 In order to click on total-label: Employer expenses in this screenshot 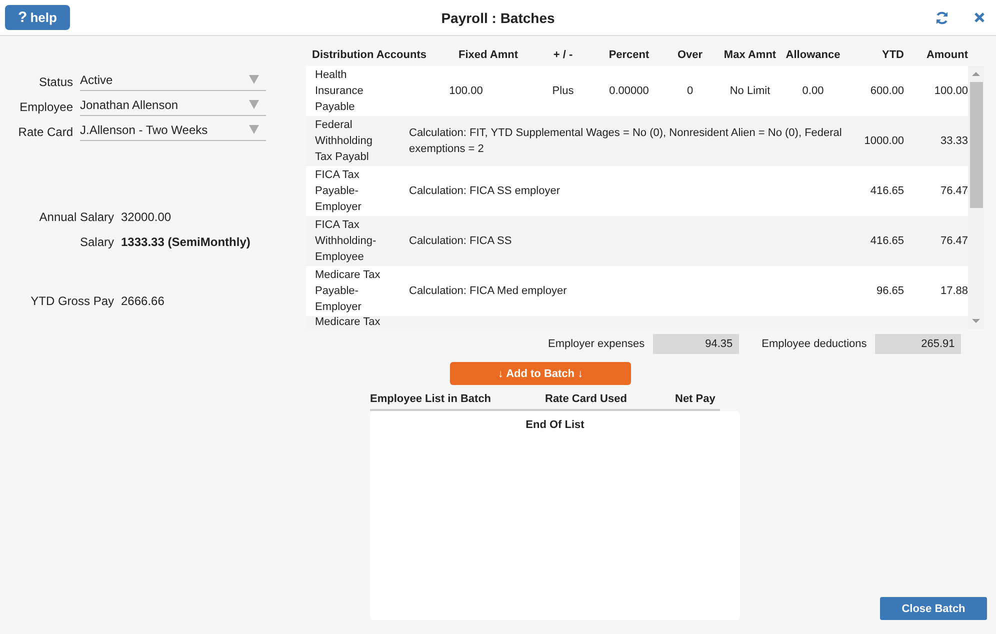, I will do `click(596, 344)`.